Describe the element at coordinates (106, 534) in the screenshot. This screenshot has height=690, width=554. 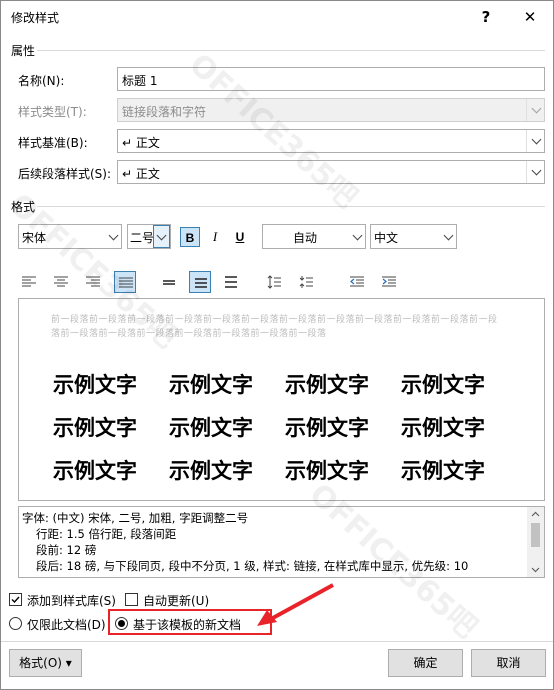
I see `description-line: 行距: 1.5 倍行距, 段落间距` at that location.